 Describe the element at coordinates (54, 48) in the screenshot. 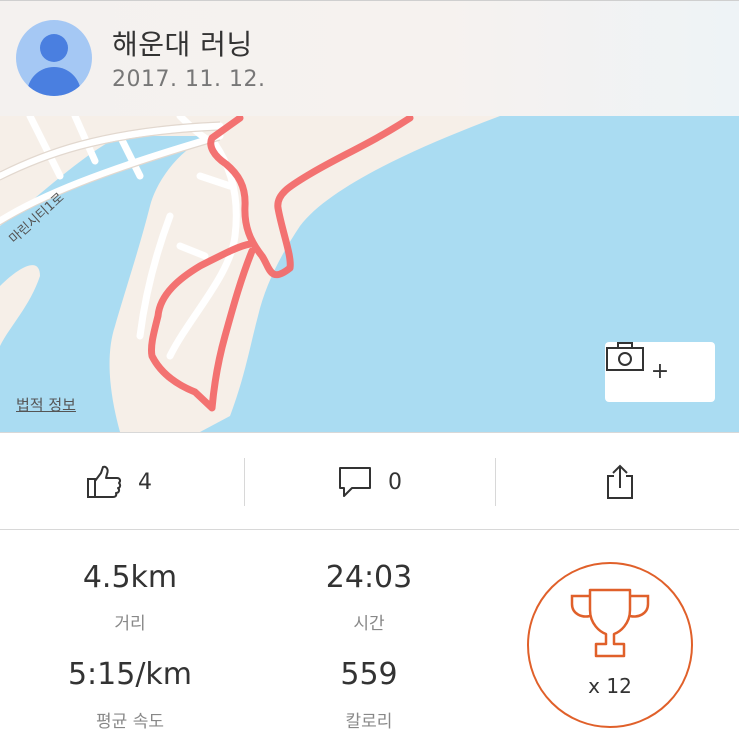

I see `avatar-head-shape` at that location.